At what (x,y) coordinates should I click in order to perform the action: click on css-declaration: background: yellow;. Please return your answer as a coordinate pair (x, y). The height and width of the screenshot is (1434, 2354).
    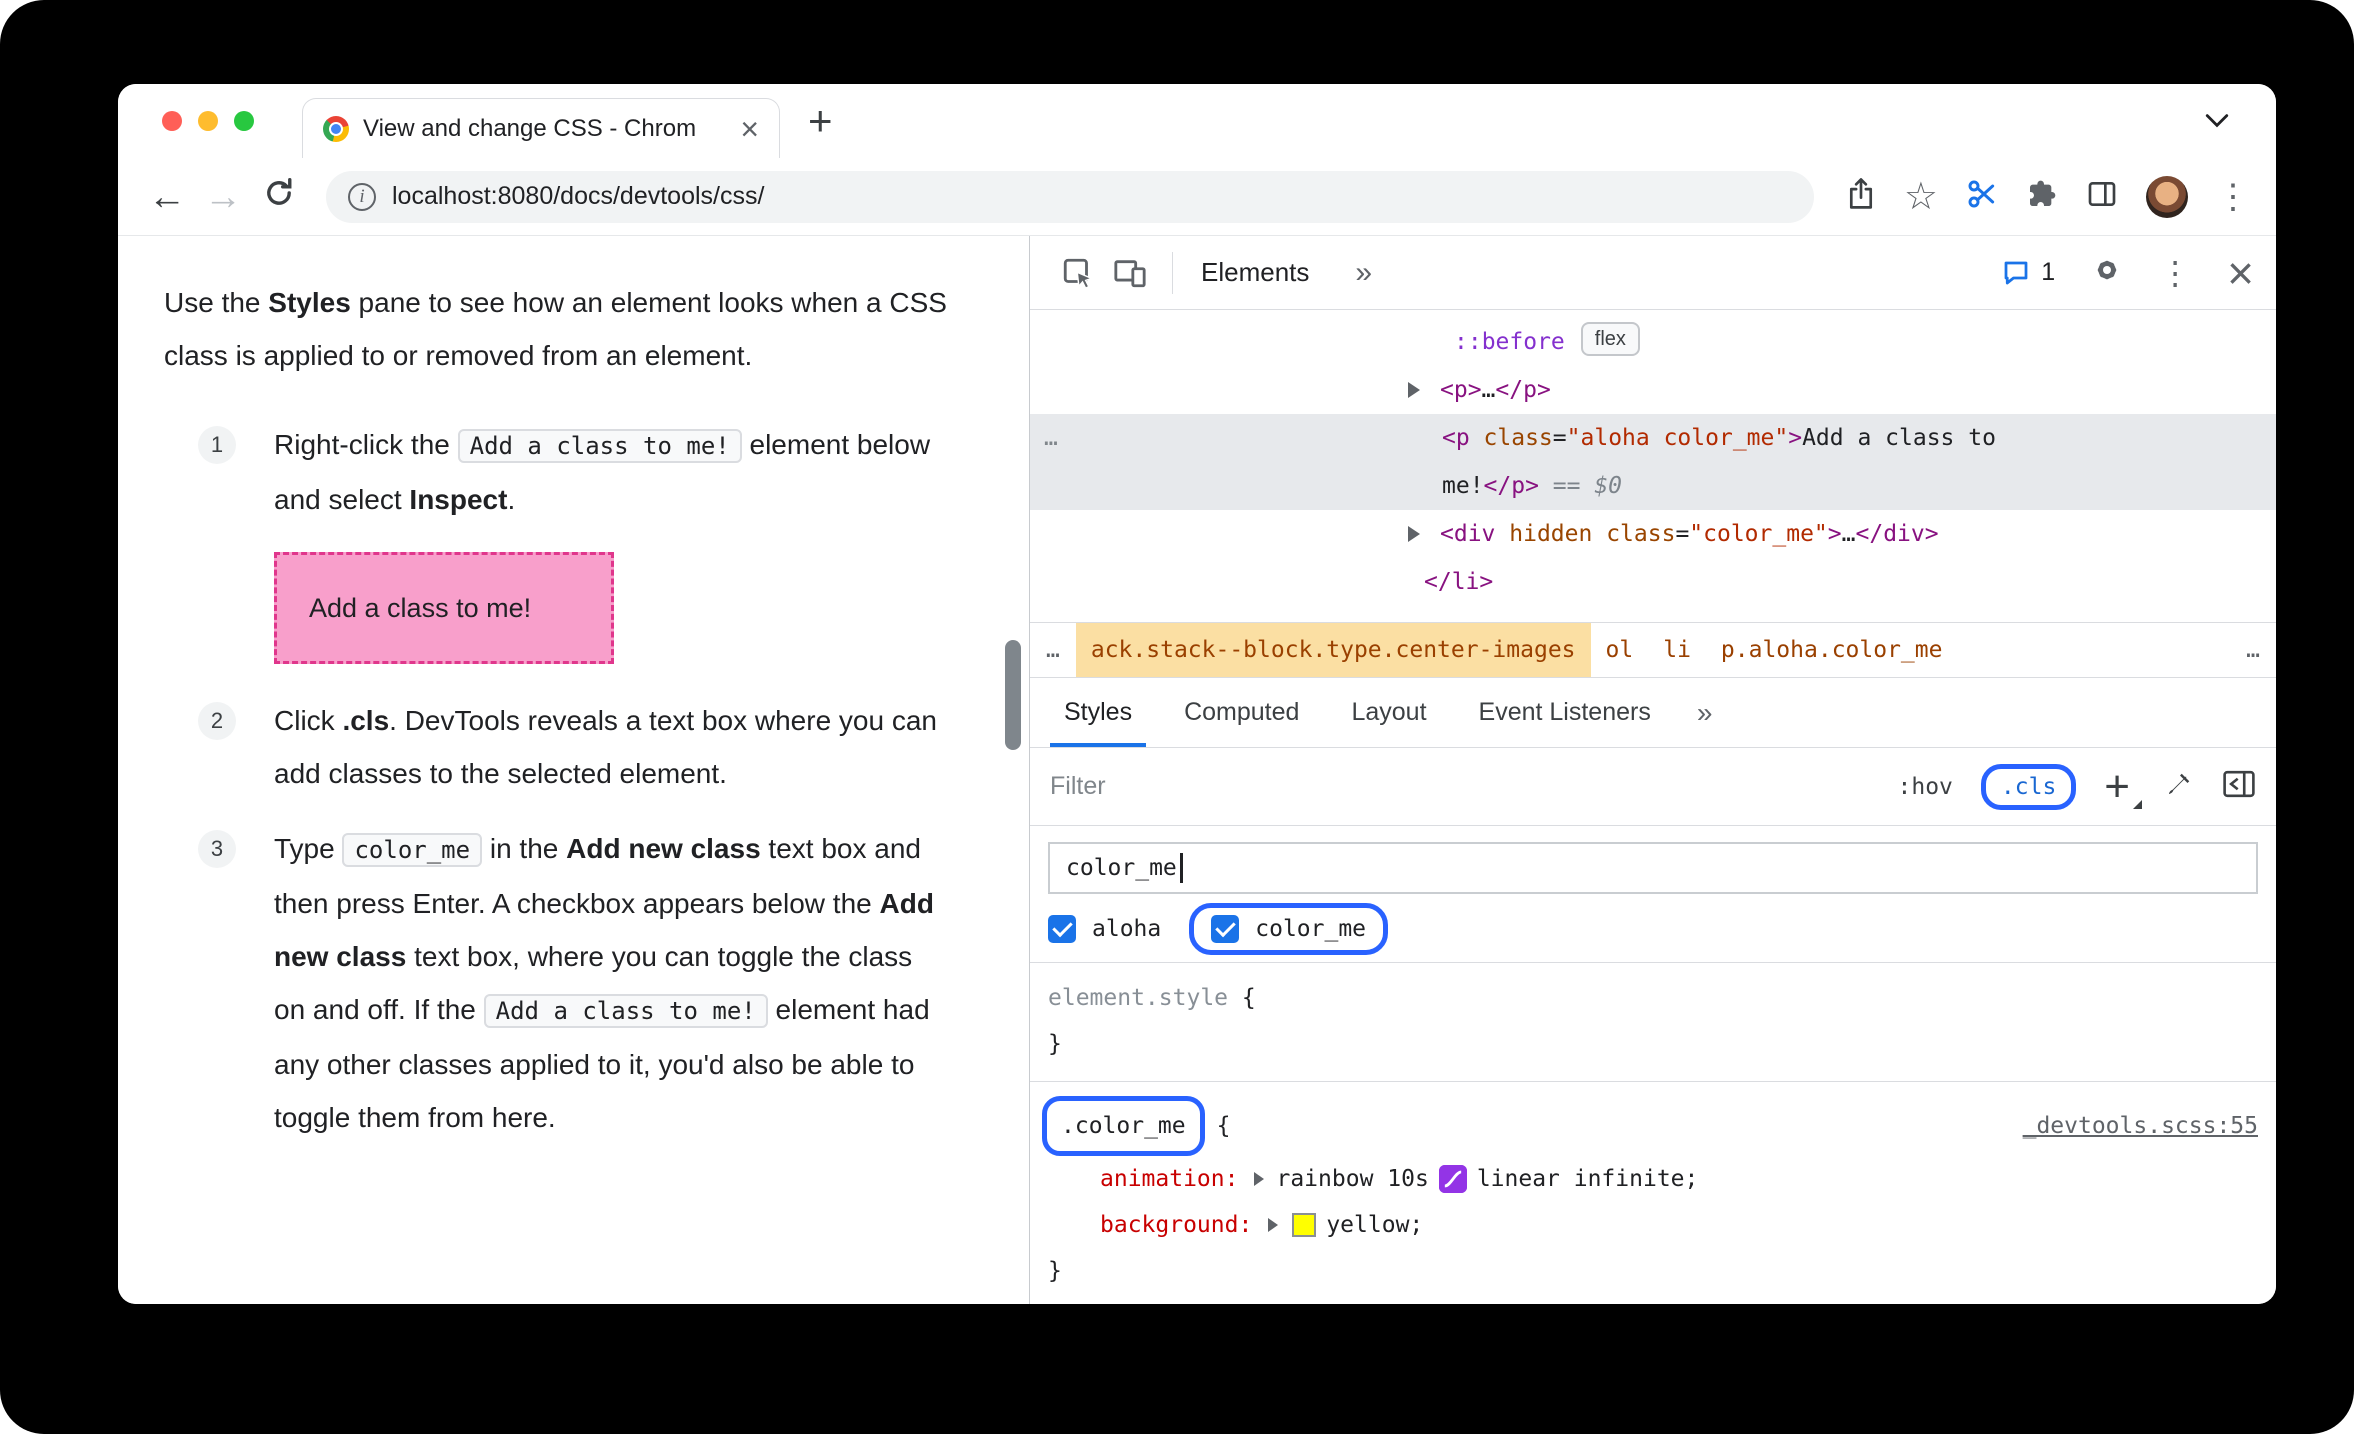
    Looking at the image, I should click on (1653, 1225).